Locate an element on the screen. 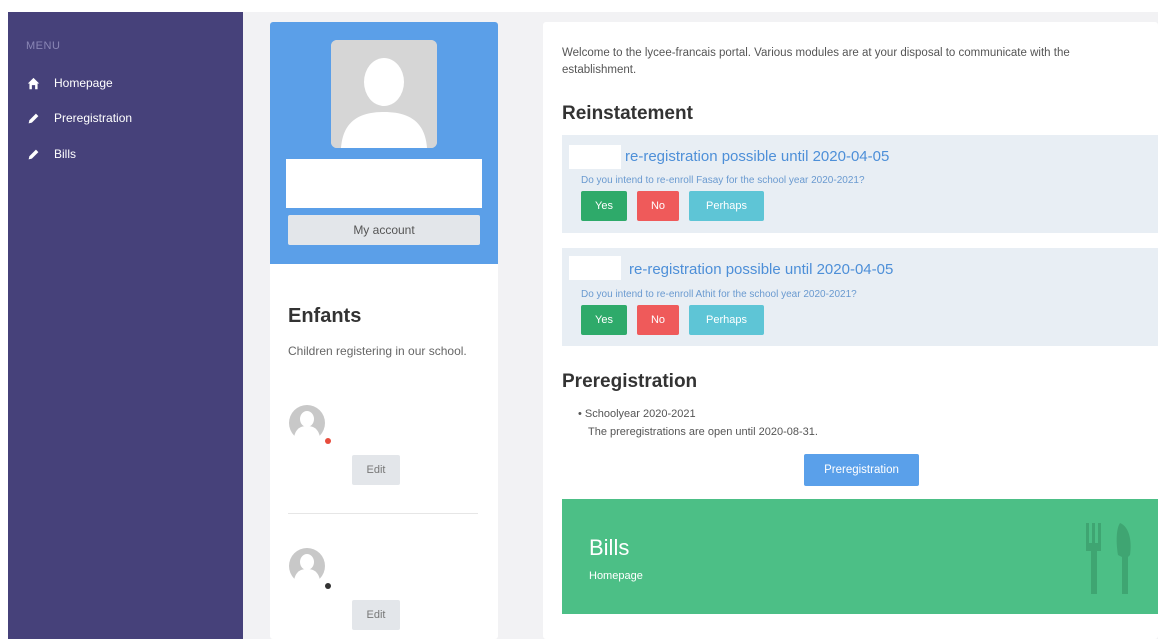 Image resolution: width=1158 pixels, height=639 pixels. preregistration-button: Preregistration is located at coordinates (861, 470).